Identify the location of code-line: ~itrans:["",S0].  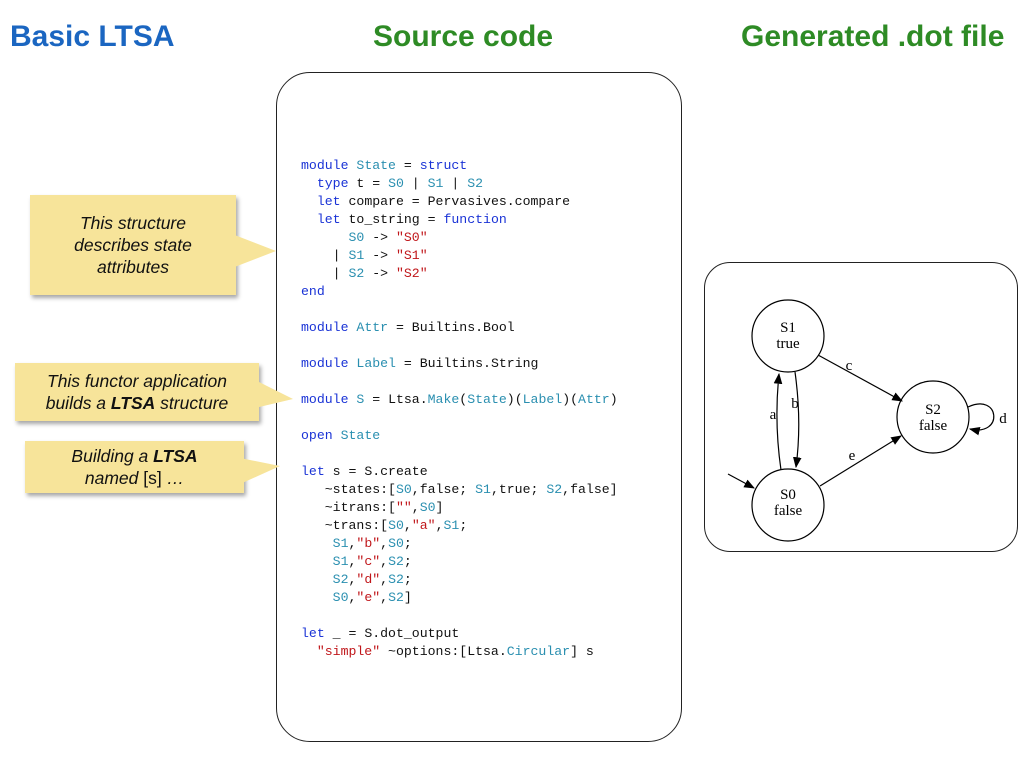
(372, 507).